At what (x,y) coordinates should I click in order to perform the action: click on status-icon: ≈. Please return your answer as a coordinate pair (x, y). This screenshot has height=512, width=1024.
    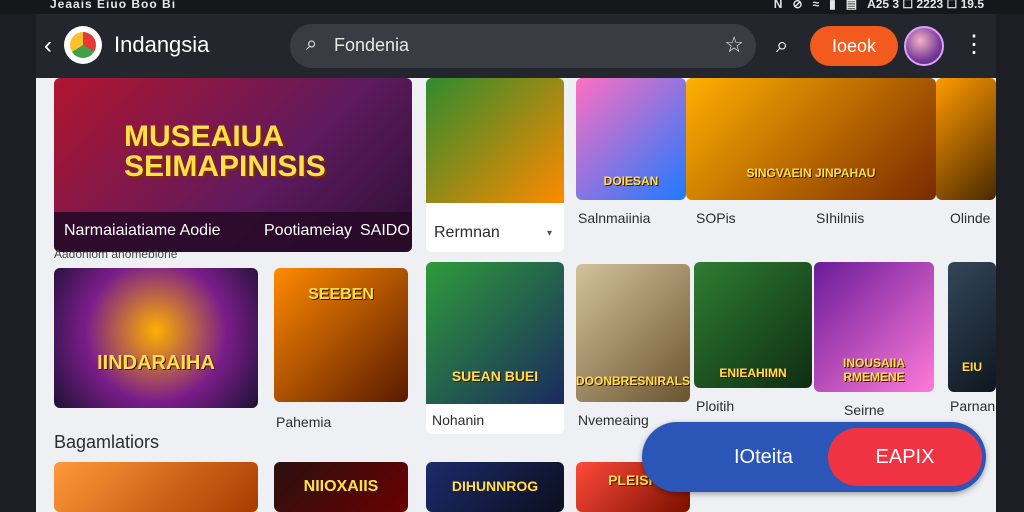
    Looking at the image, I should click on (816, 5).